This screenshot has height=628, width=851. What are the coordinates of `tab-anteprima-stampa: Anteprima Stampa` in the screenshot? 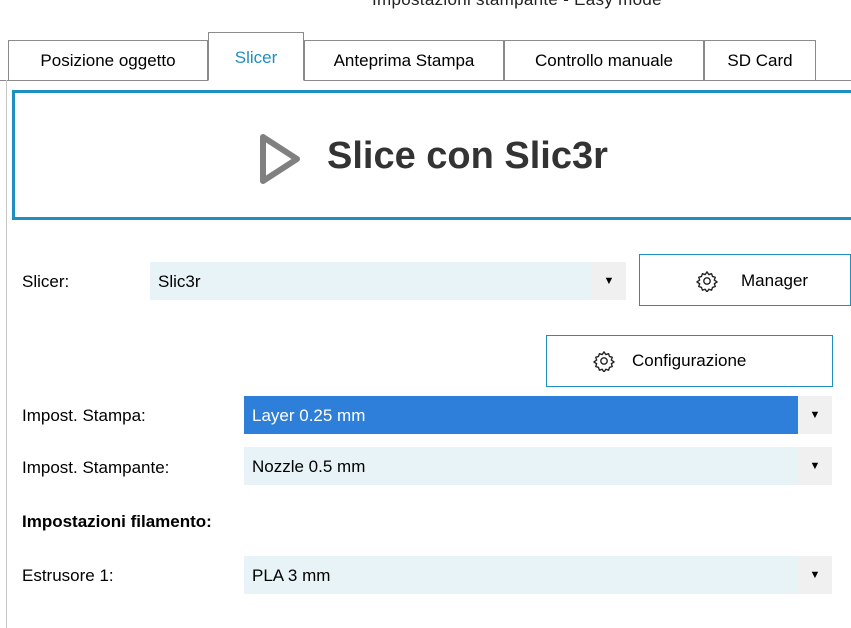 It's located at (404, 60).